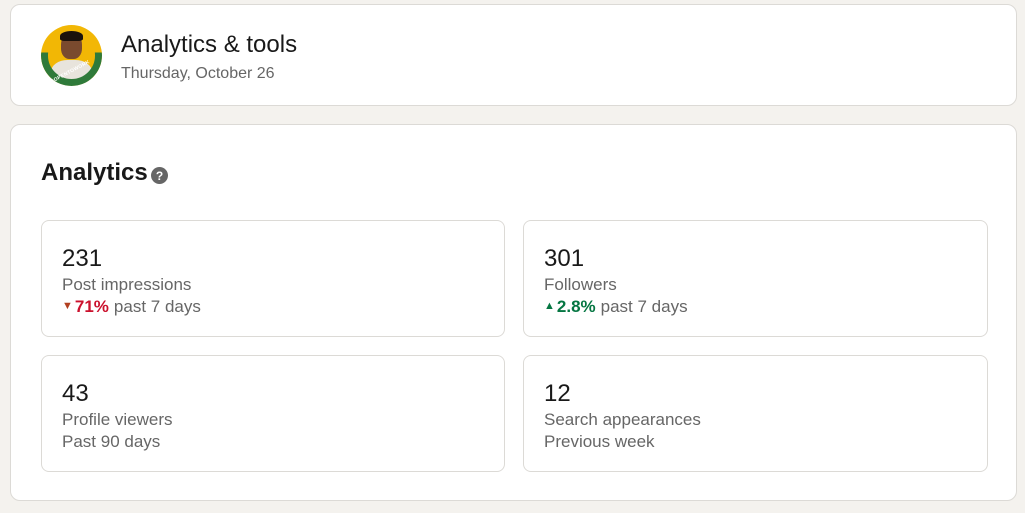 The height and width of the screenshot is (513, 1025). I want to click on trend-down-icon: ▼, so click(67, 306).